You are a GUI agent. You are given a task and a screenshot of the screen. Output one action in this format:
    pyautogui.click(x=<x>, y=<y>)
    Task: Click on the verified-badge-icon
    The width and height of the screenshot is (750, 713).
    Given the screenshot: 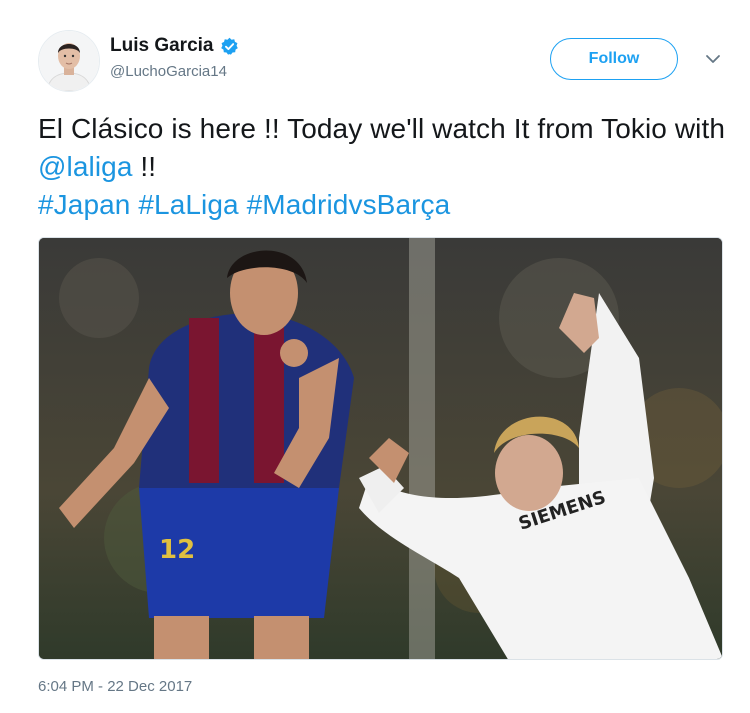 What is the action you would take?
    pyautogui.click(x=229, y=46)
    